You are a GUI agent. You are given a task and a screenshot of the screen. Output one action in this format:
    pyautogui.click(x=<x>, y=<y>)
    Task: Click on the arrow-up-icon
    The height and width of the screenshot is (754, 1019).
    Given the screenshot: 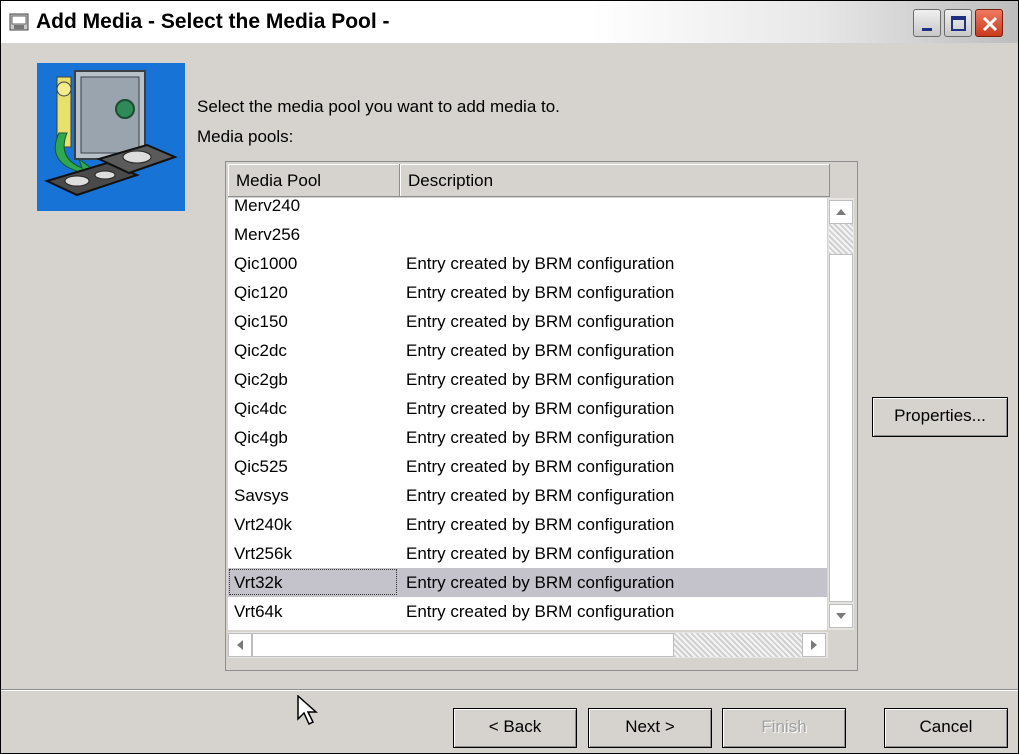 What is the action you would take?
    pyautogui.click(x=841, y=212)
    